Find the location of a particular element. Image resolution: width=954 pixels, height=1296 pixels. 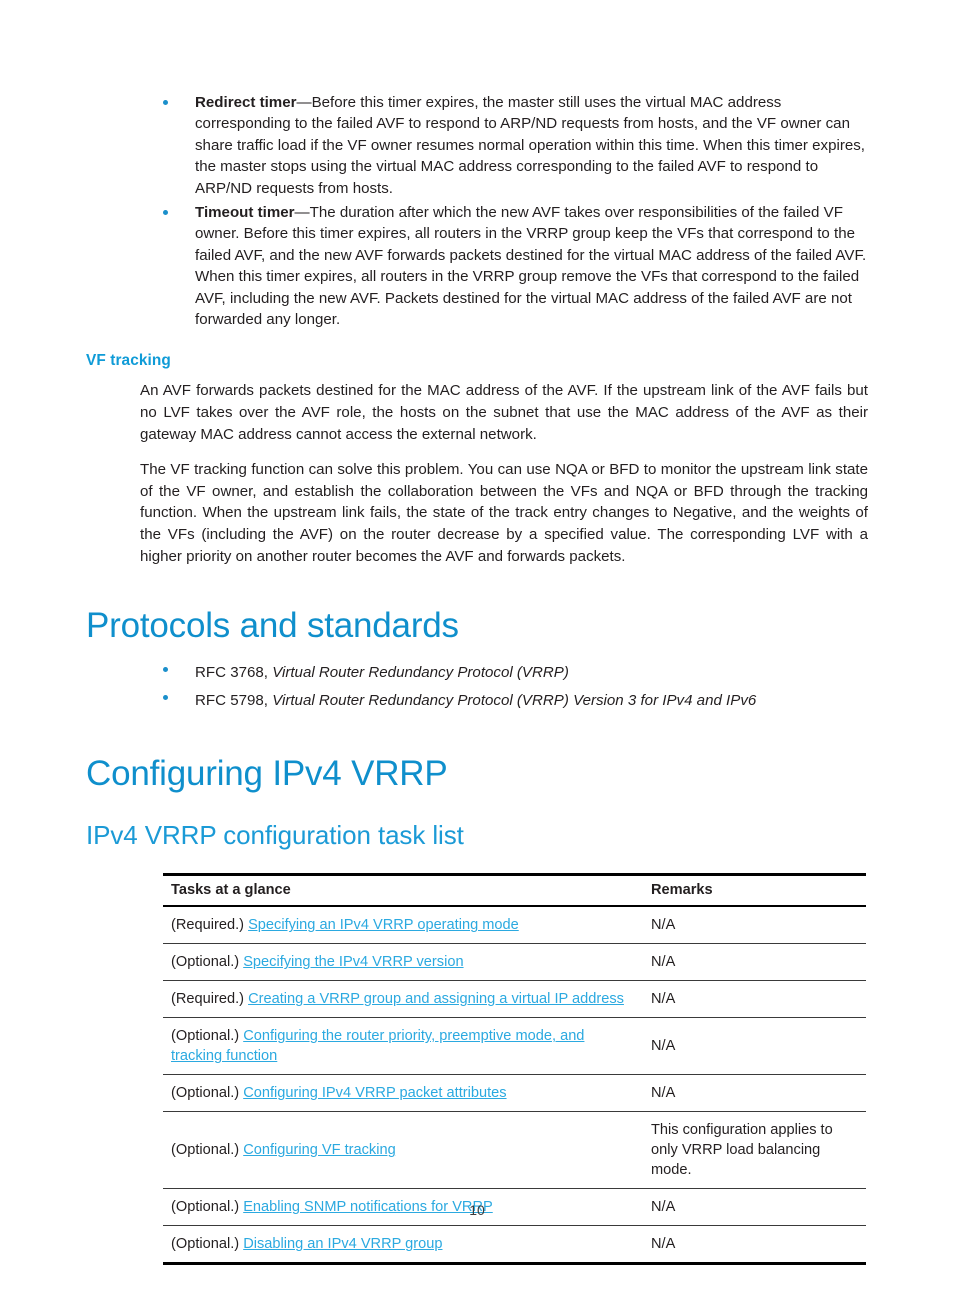

rfc-prefix: RFC 3768, is located at coordinates (234, 673).